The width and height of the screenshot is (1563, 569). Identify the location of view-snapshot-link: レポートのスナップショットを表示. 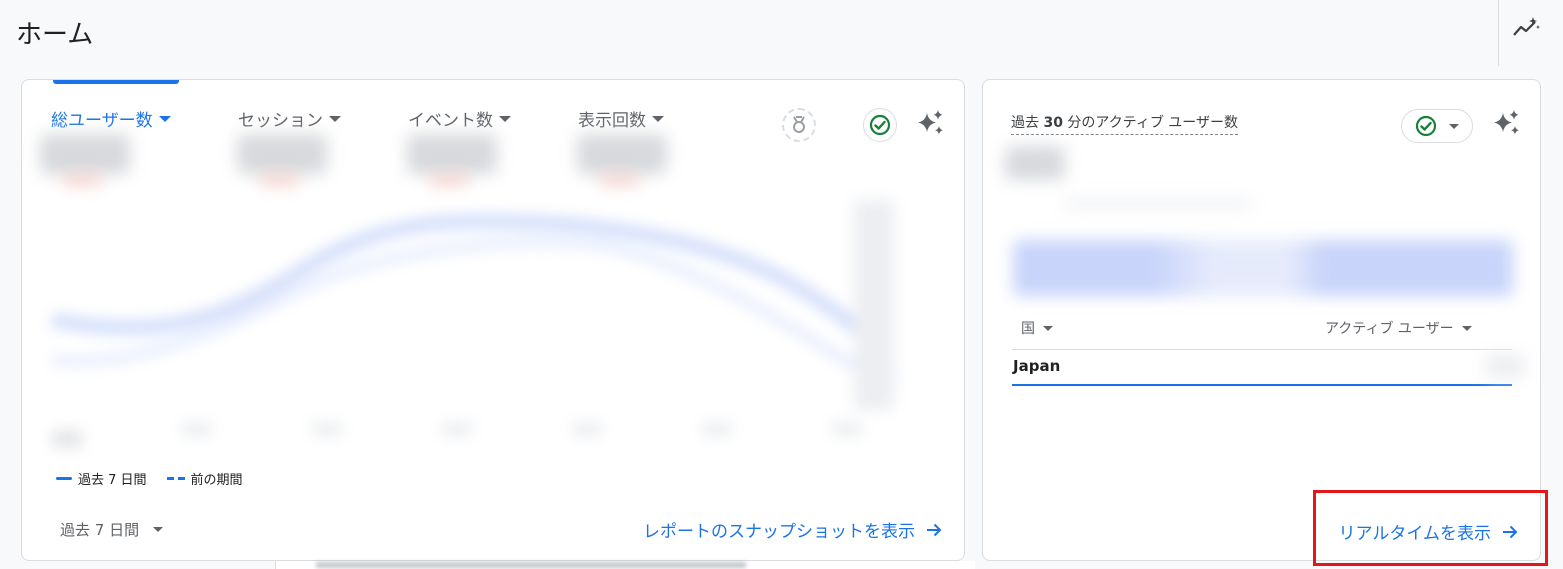
(793, 529).